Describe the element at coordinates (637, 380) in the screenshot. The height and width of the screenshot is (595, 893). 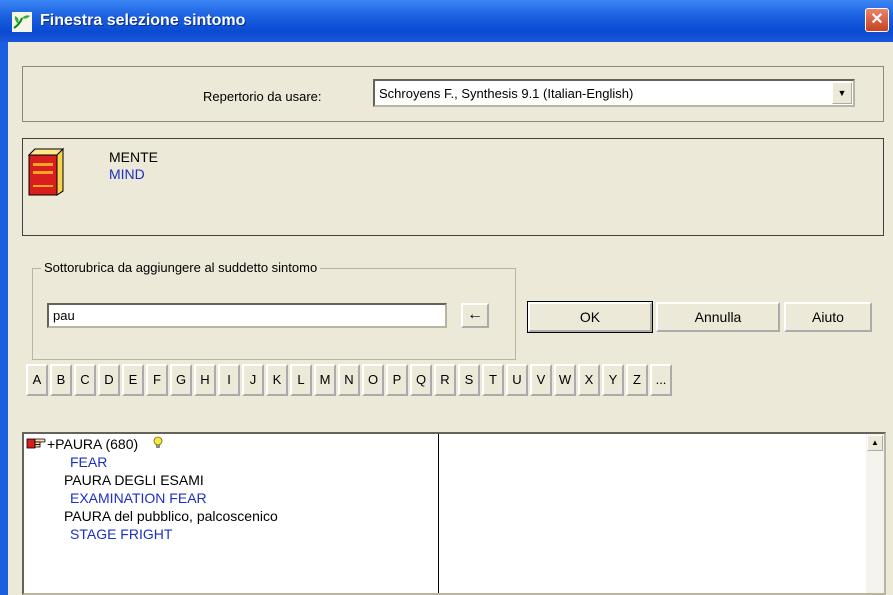
I see `letter-button: Z` at that location.